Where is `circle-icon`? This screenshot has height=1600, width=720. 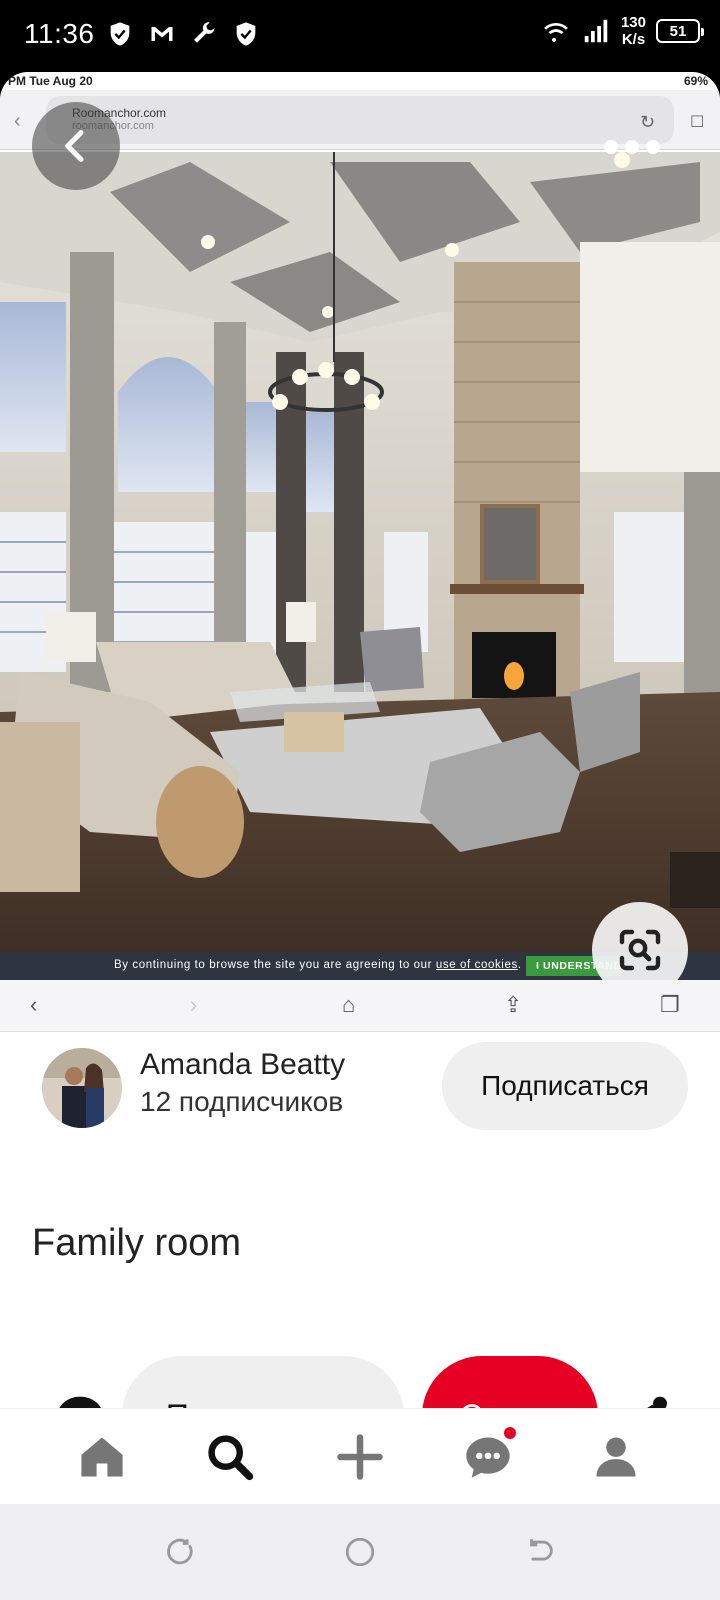 circle-icon is located at coordinates (360, 1552).